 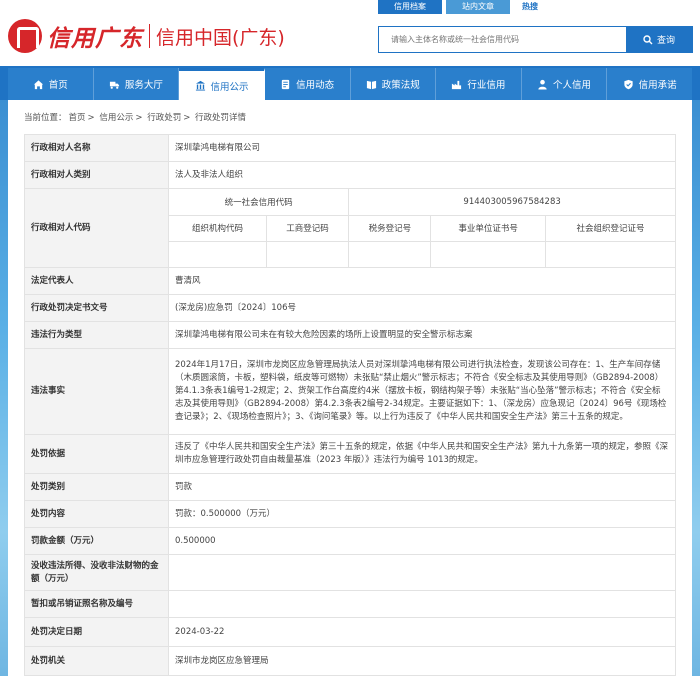 I want to click on logo-calligraphy: 信用广东, so click(x=95, y=38).